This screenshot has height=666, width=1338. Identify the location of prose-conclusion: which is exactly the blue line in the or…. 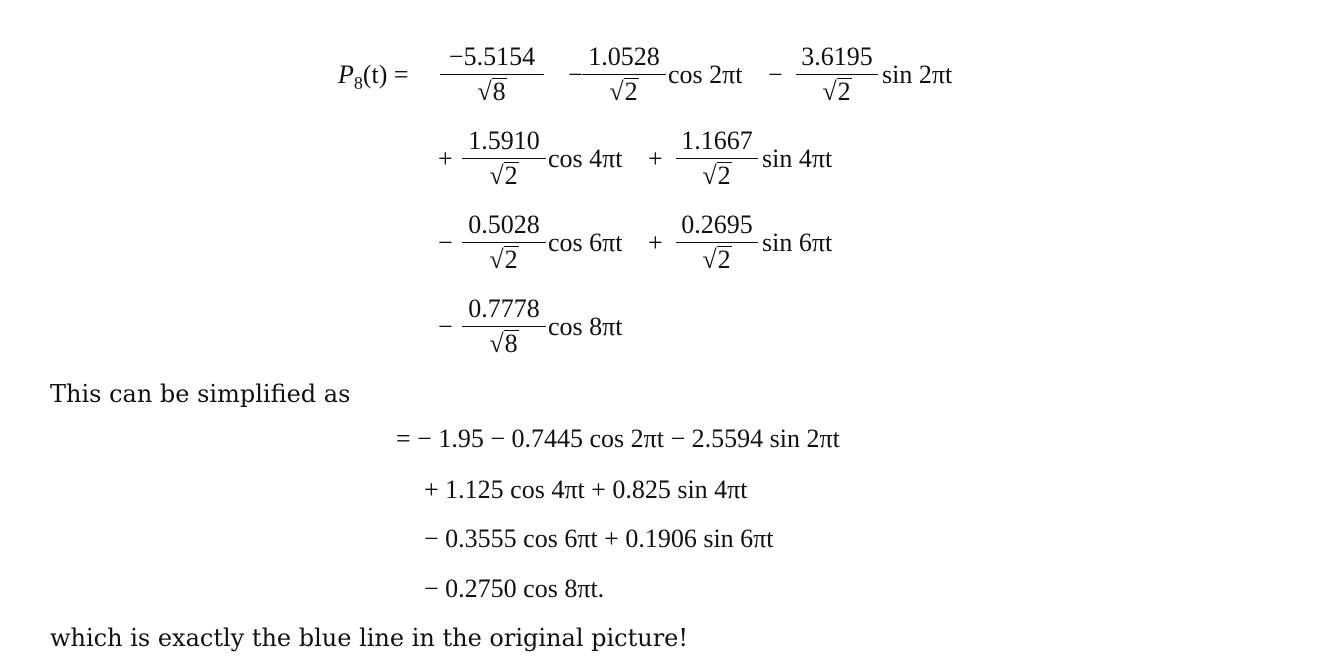
(369, 638).